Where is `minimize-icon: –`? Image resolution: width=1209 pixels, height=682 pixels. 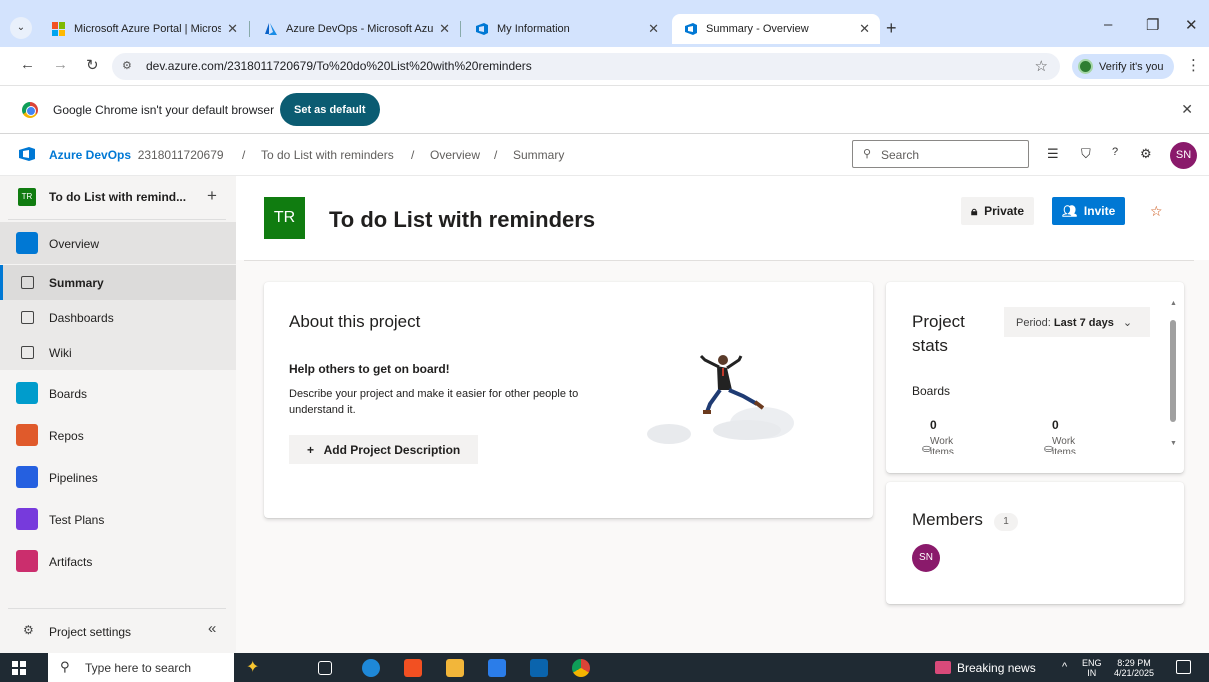 minimize-icon: – is located at coordinates (1108, 24).